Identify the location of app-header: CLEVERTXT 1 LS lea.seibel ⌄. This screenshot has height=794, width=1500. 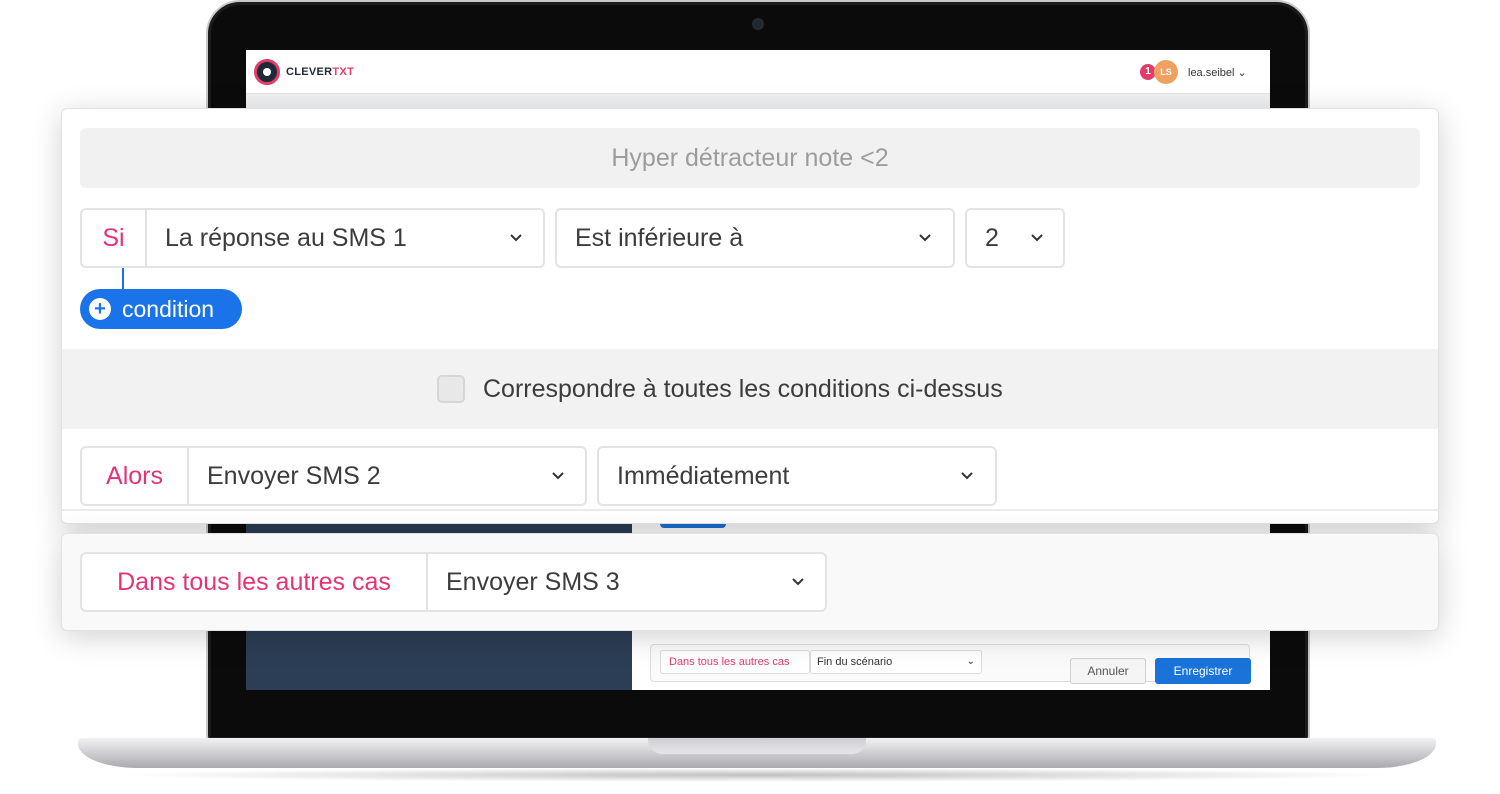
(758, 72).